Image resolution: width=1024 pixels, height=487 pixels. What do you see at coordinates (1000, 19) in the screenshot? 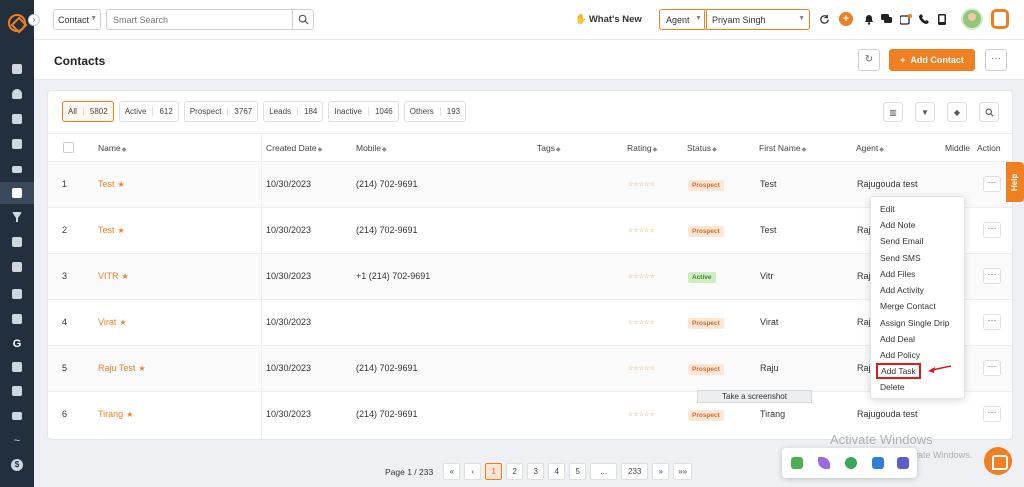
I see `app-brand-icon` at bounding box center [1000, 19].